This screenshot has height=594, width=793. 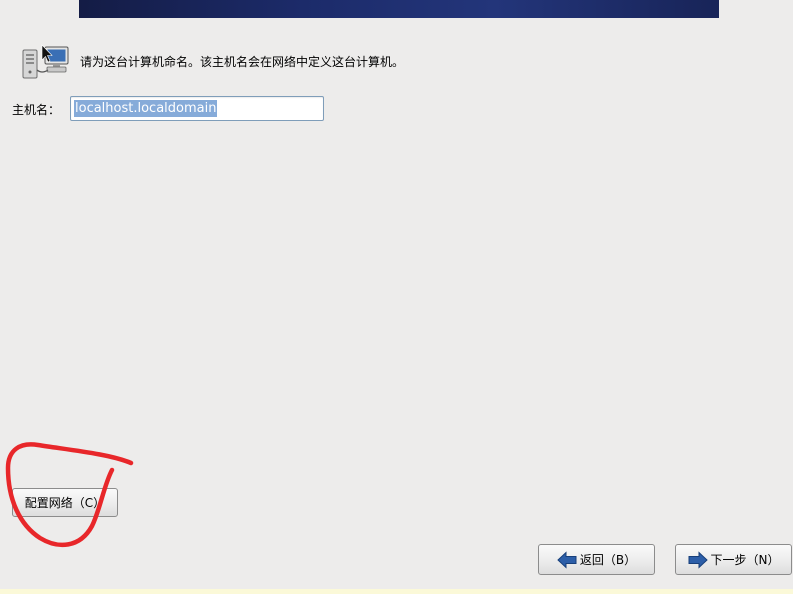 I want to click on configure-network-label: 配置网络（C）, so click(x=65, y=503).